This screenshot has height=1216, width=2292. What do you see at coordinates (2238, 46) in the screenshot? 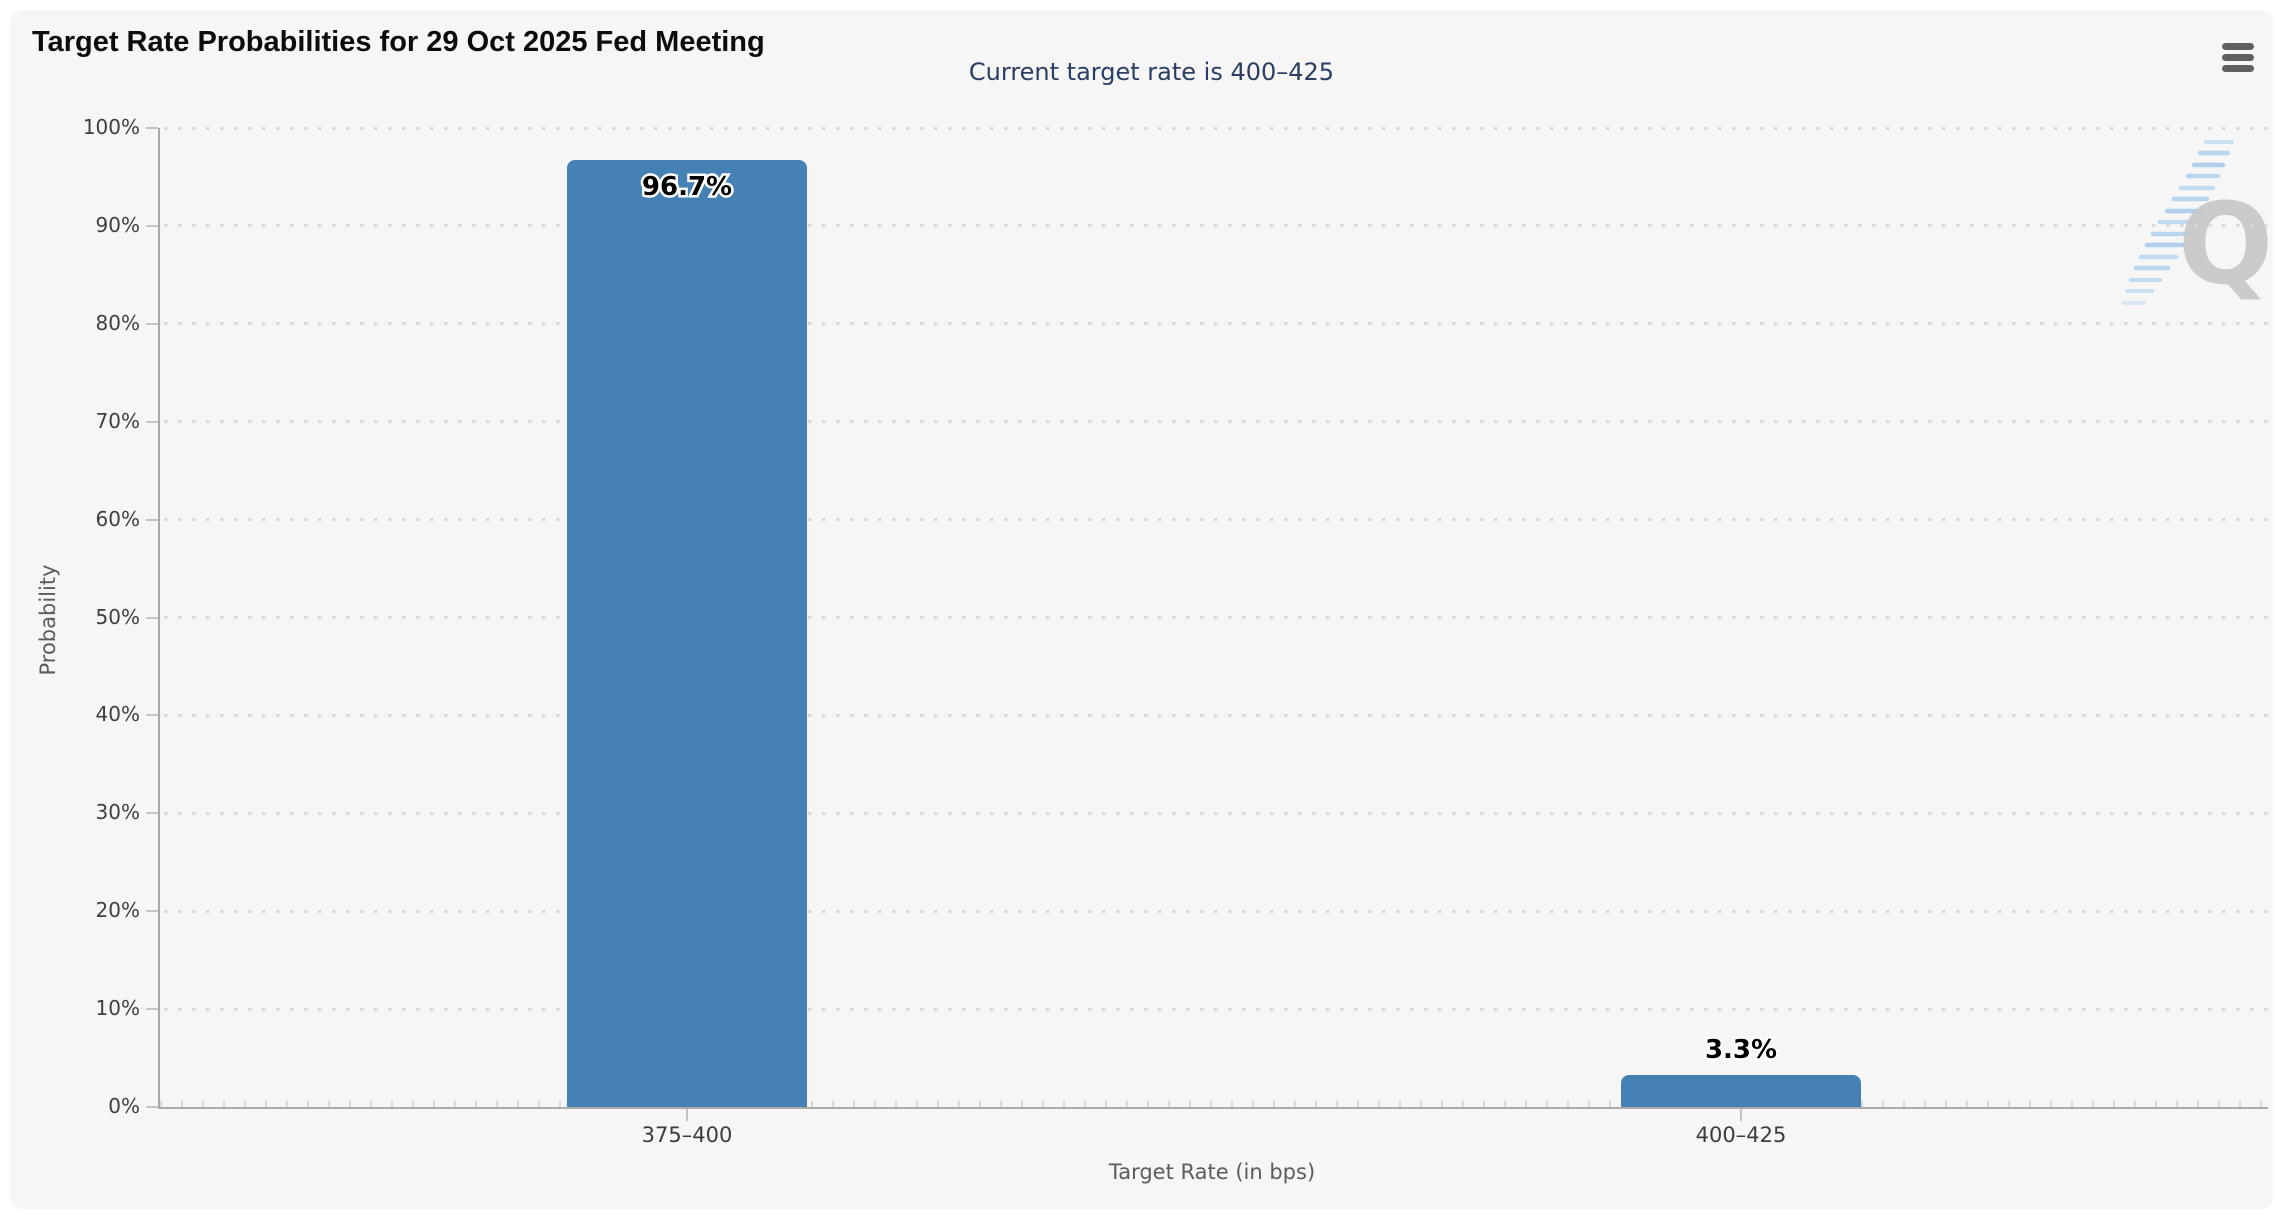
I see `hamburger-menu-icon` at bounding box center [2238, 46].